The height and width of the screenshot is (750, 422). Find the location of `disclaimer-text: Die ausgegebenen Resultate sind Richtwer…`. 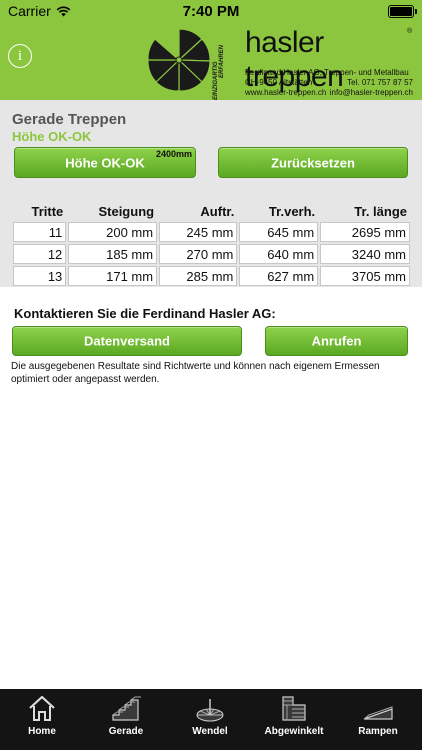

disclaimer-text: Die ausgegebenen Resultate sind Richtwer… is located at coordinates (195, 373).